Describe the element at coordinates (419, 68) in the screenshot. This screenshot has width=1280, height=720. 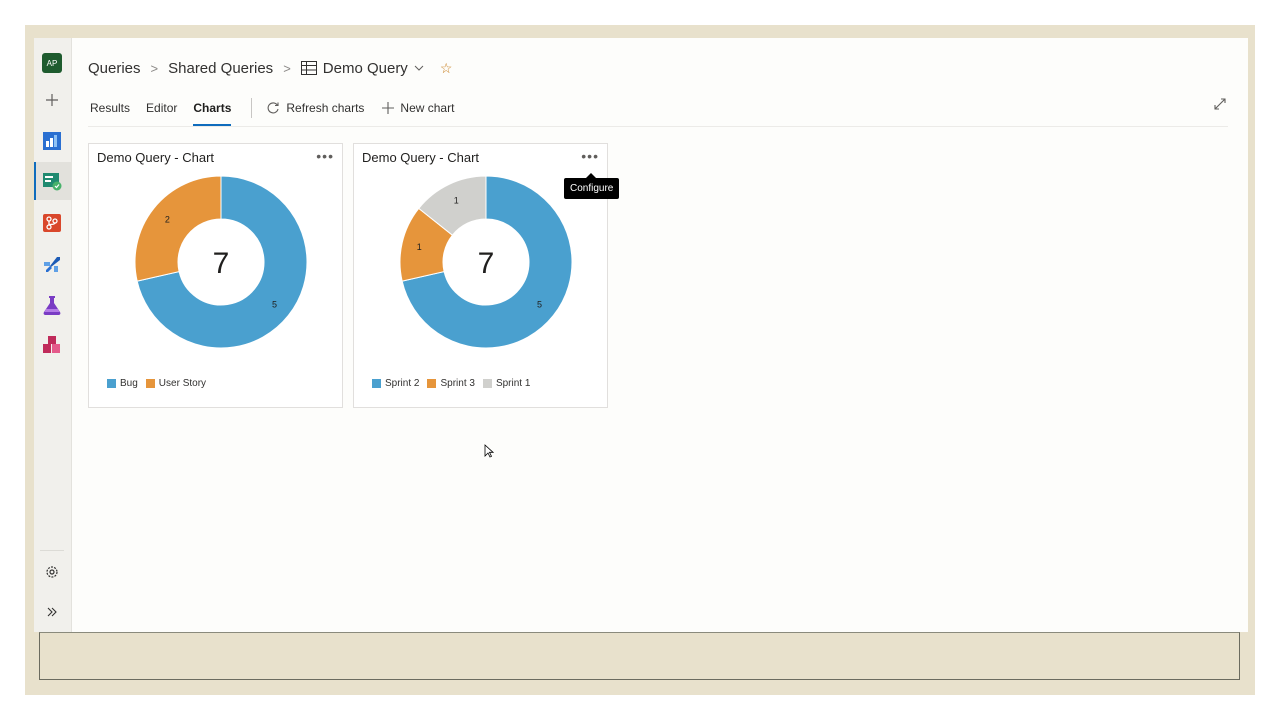
I see `chevron-down-icon` at that location.